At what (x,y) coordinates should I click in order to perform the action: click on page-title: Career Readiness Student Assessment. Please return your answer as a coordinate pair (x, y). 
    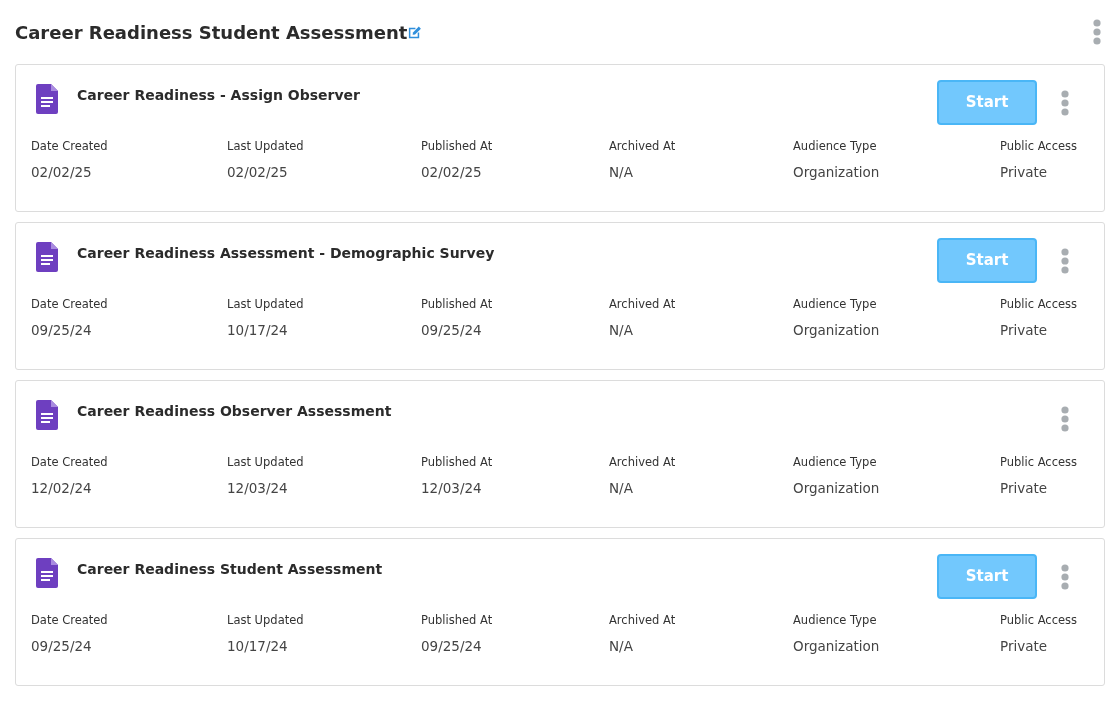
    Looking at the image, I should click on (211, 32).